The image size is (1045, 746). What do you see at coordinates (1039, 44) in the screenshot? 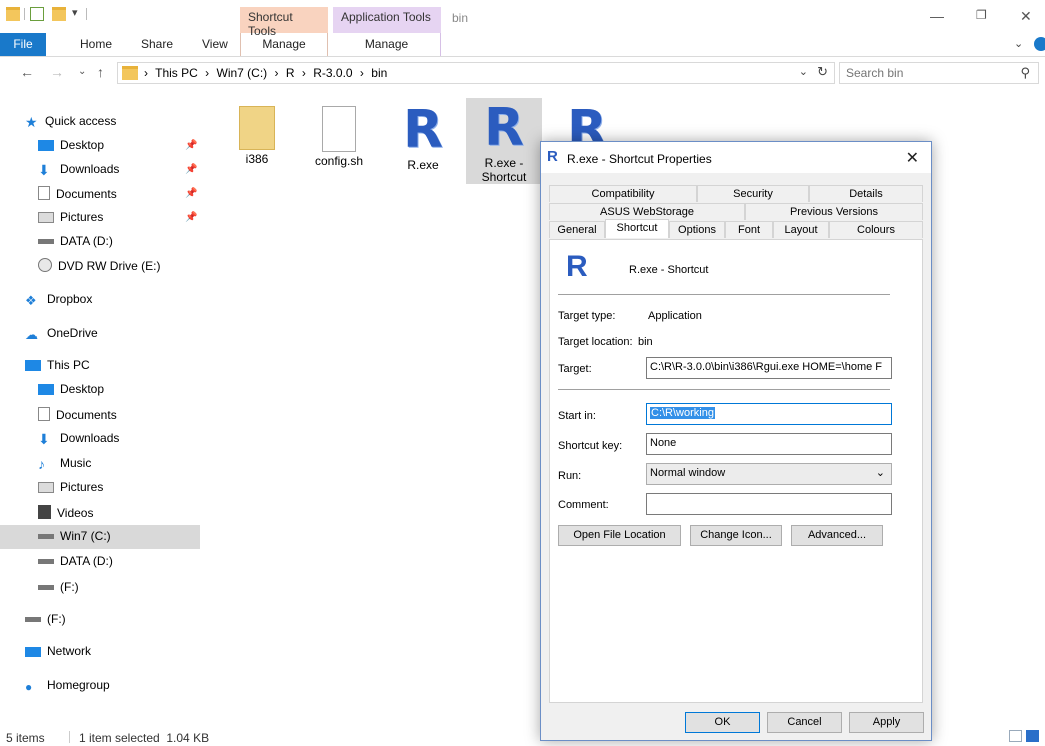
I see `help-icon` at bounding box center [1039, 44].